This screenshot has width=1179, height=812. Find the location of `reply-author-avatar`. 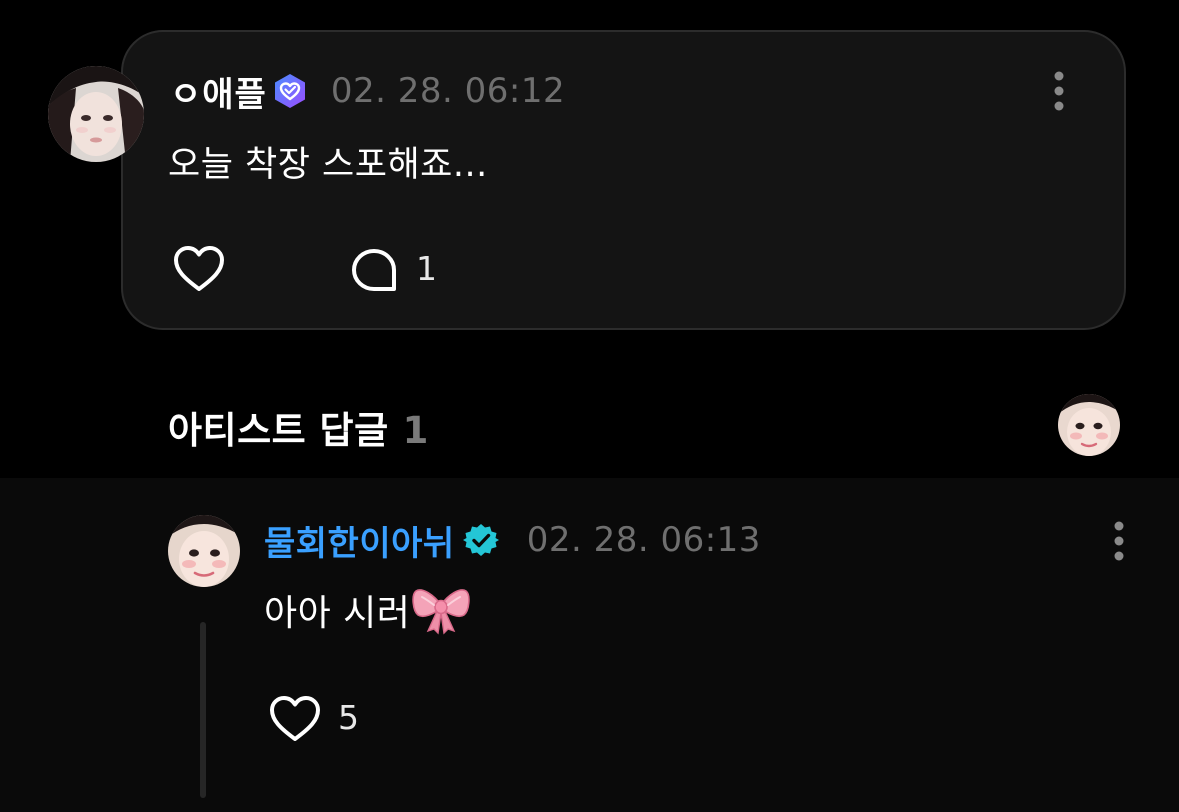

reply-author-avatar is located at coordinates (204, 551).